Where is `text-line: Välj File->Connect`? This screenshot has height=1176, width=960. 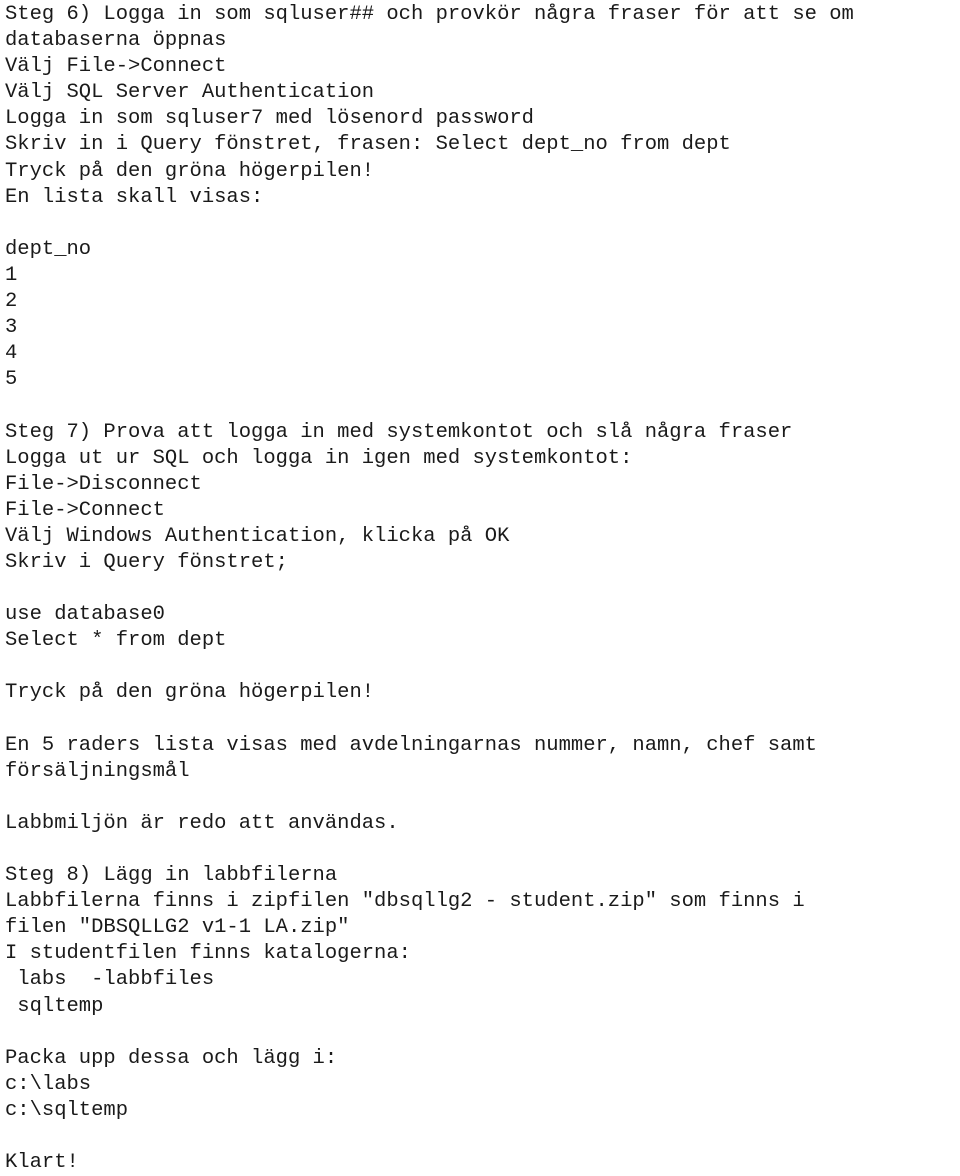
text-line: Välj File->Connect is located at coordinates (116, 67).